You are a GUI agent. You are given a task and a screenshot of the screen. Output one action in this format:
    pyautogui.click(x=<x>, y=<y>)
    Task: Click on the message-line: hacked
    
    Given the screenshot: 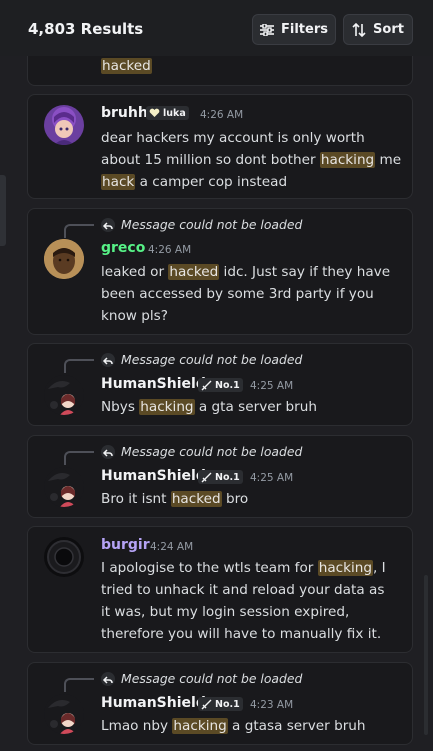 What is the action you would take?
    pyautogui.click(x=126, y=66)
    